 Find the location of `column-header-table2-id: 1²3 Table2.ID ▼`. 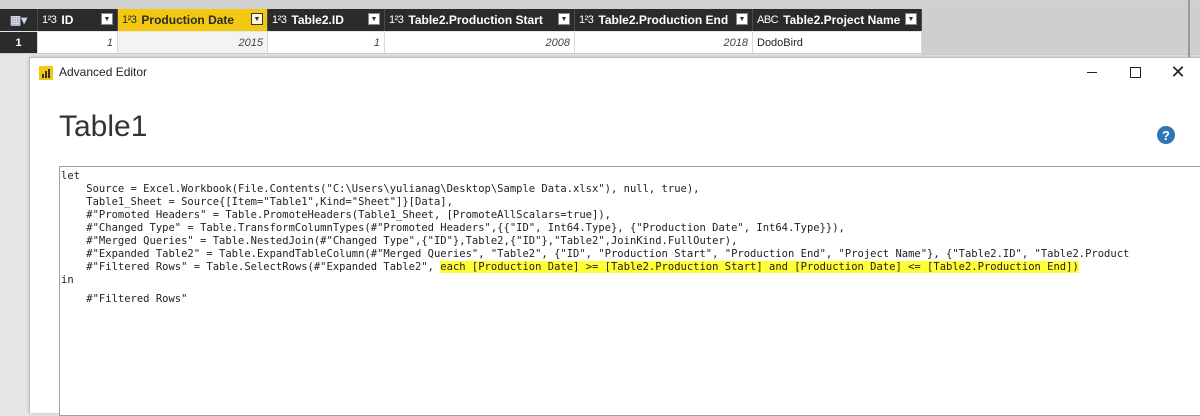

column-header-table2-id: 1²3 Table2.ID ▼ is located at coordinates (326, 20).